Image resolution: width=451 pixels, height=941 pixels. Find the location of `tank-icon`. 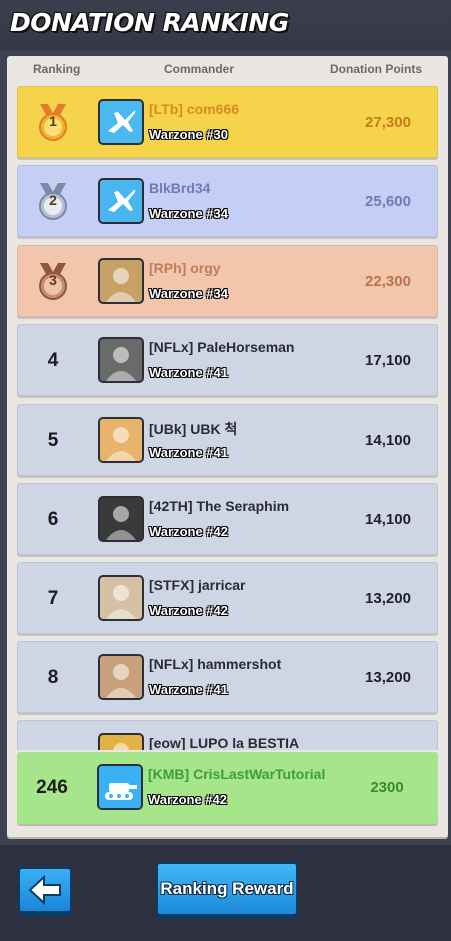

tank-icon is located at coordinates (120, 787).